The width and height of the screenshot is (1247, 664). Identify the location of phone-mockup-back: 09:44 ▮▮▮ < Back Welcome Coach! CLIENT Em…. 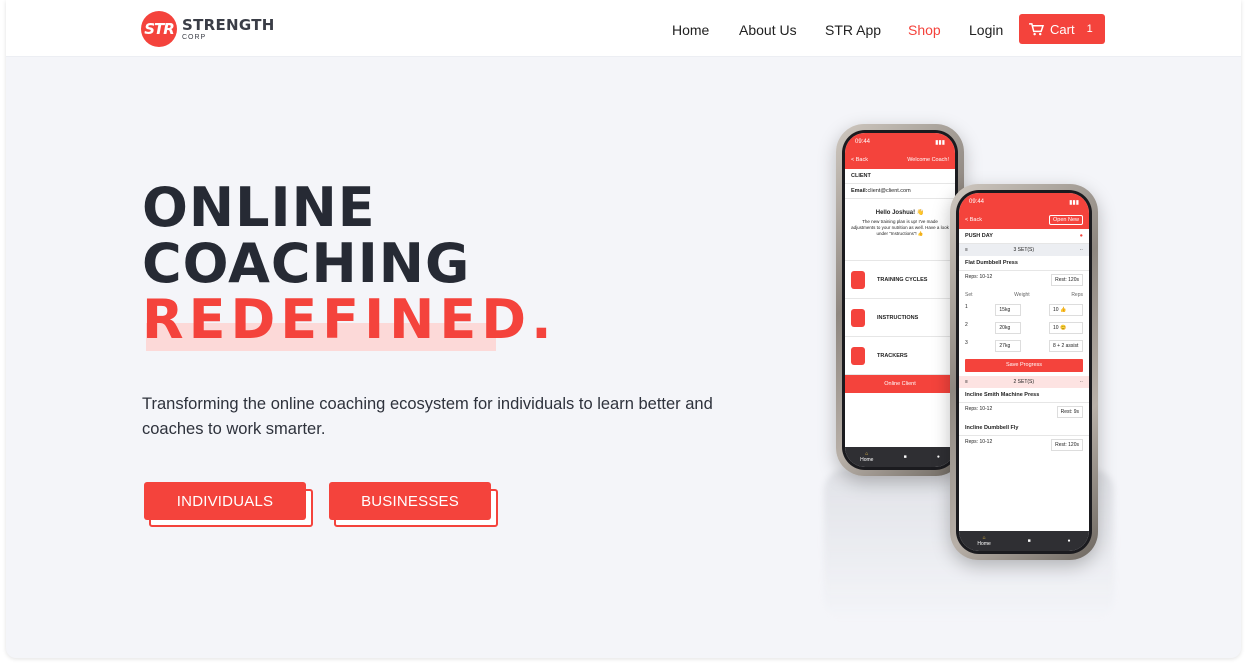
(900, 300).